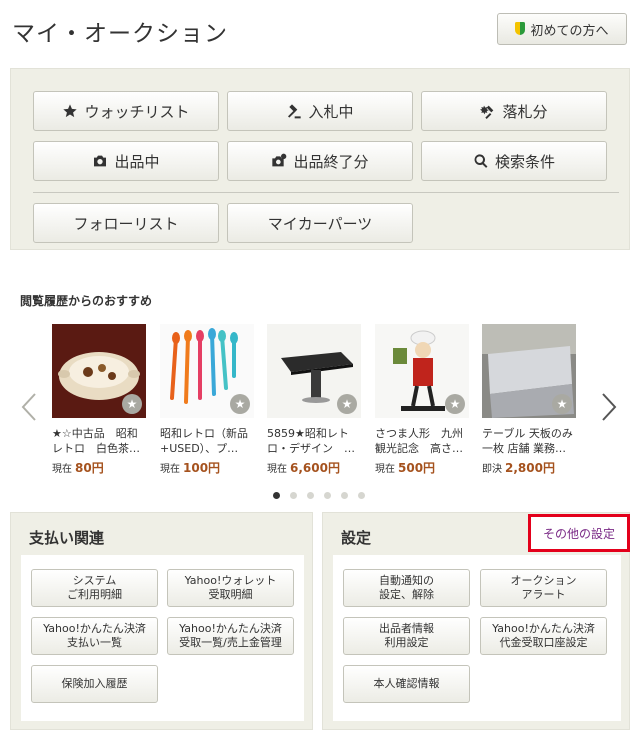  What do you see at coordinates (356, 538) in the screenshot?
I see `settings-title: 設定` at bounding box center [356, 538].